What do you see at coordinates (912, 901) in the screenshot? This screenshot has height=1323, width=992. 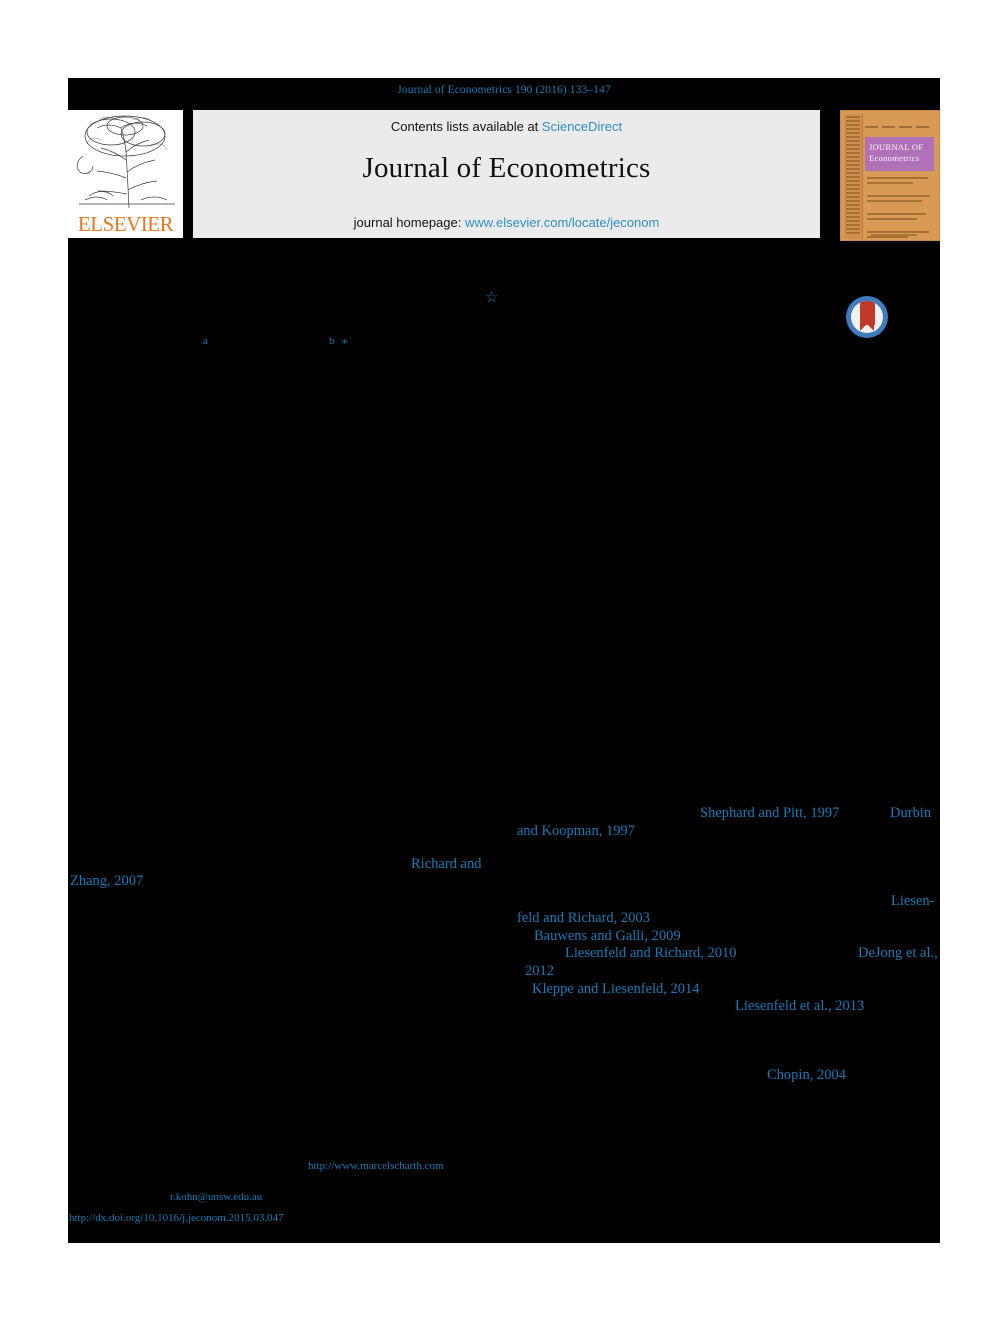 I see `citation-link: Liesen-` at bounding box center [912, 901].